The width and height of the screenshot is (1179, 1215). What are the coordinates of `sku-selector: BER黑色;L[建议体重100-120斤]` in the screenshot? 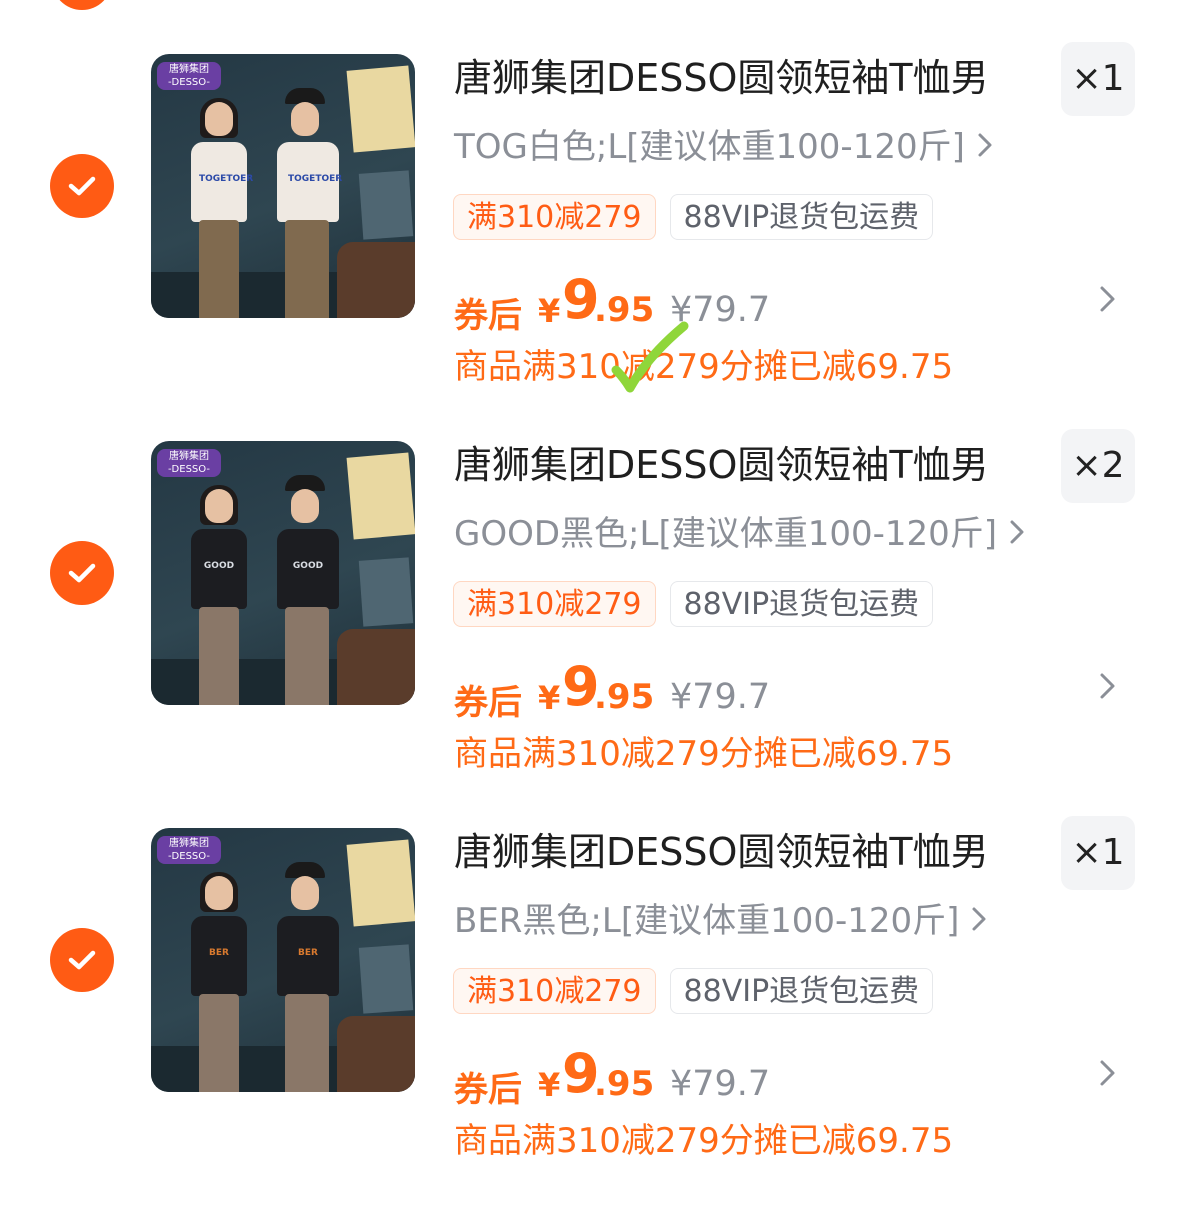 It's located at (720, 921).